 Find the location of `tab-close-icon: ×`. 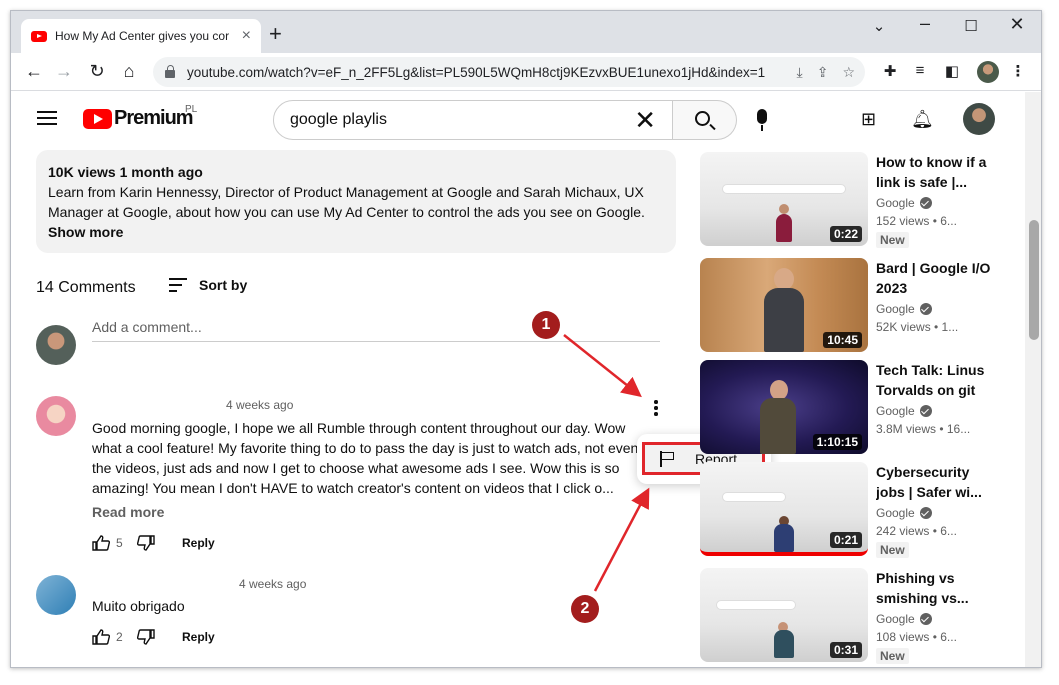

tab-close-icon: × is located at coordinates (246, 36).